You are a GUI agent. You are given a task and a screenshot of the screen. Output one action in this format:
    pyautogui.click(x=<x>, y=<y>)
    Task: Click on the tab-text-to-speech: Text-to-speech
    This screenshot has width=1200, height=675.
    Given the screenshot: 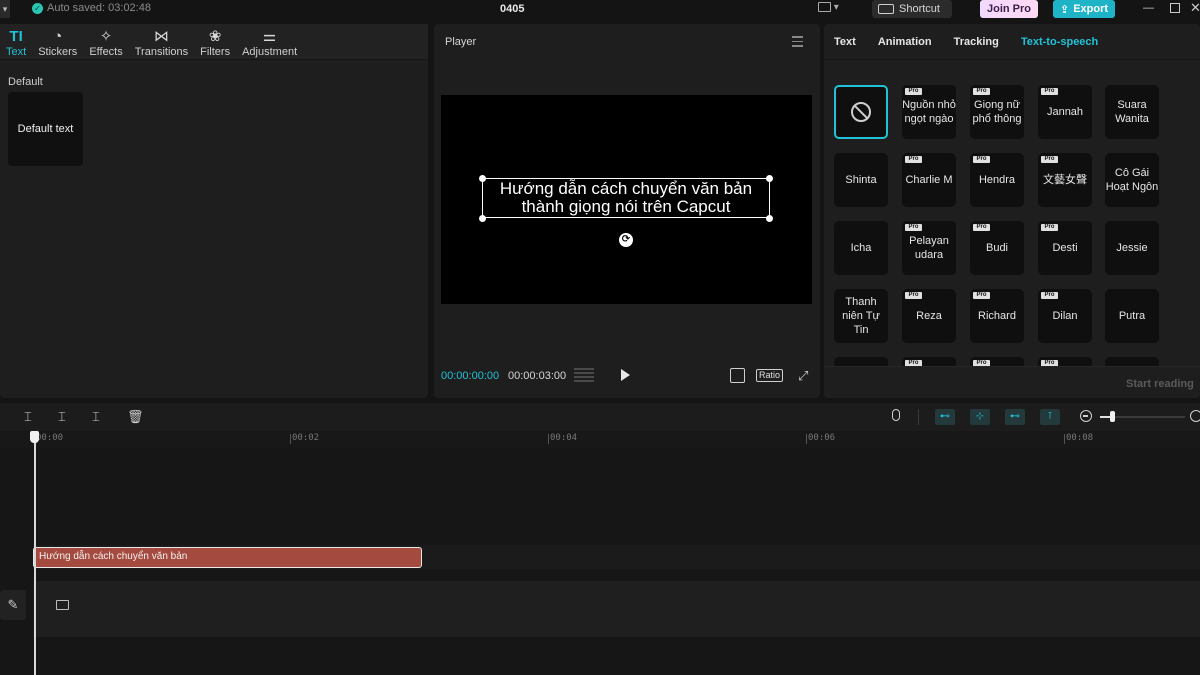 What is the action you would take?
    pyautogui.click(x=1059, y=42)
    